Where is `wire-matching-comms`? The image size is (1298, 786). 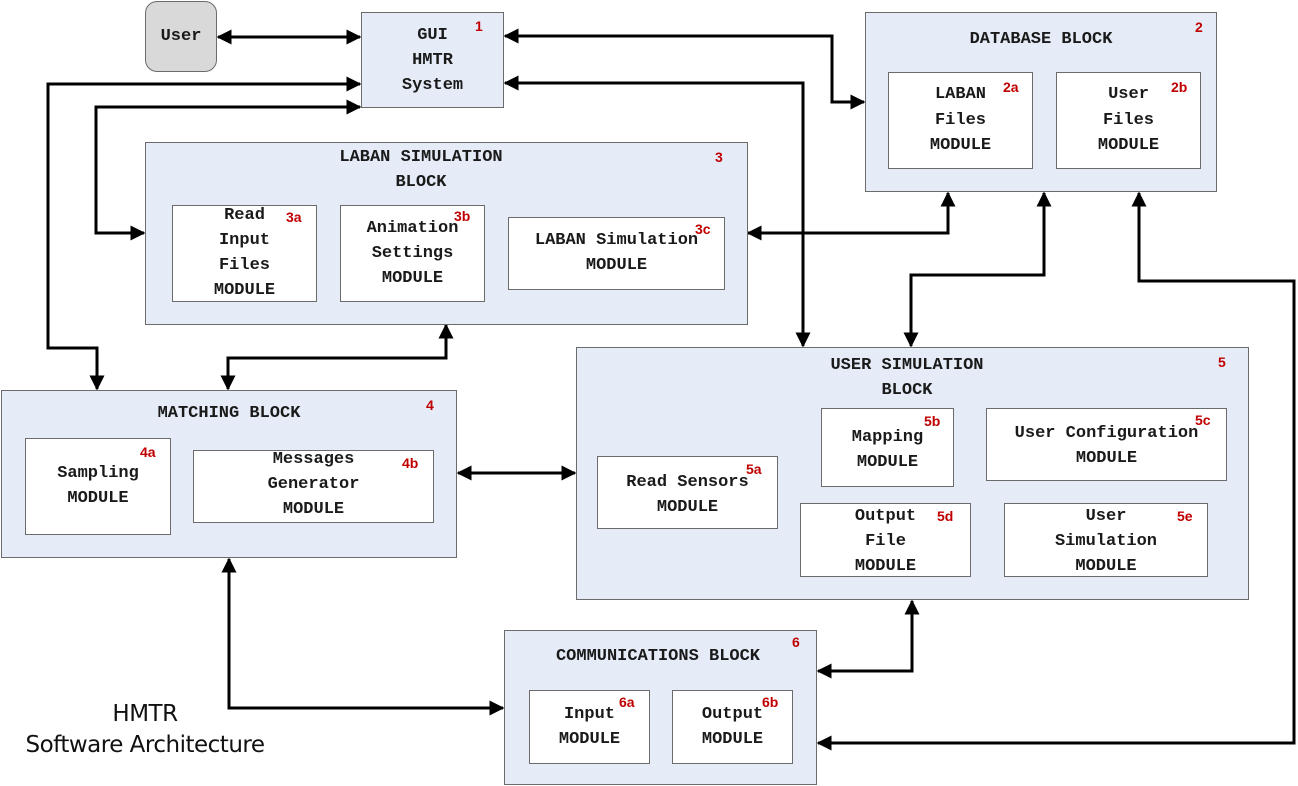
wire-matching-comms is located at coordinates (363, 636).